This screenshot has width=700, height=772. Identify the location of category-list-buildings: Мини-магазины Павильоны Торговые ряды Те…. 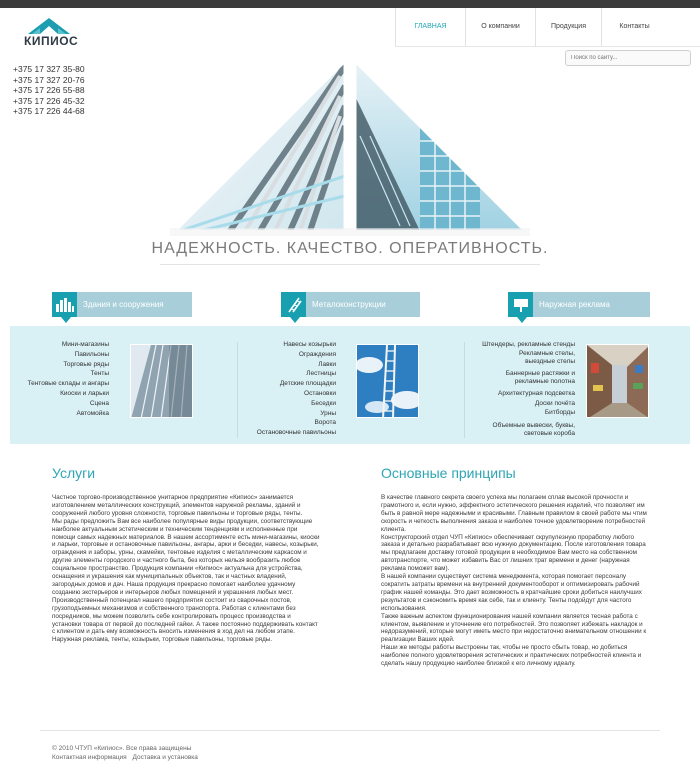
(62, 379).